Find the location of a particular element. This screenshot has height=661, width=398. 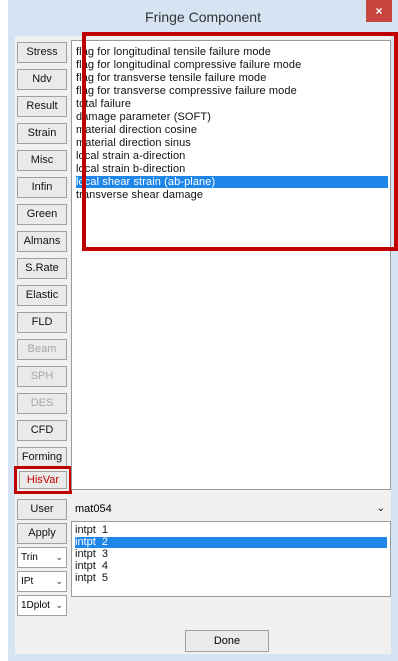

category-button: FLD is located at coordinates (42, 322).